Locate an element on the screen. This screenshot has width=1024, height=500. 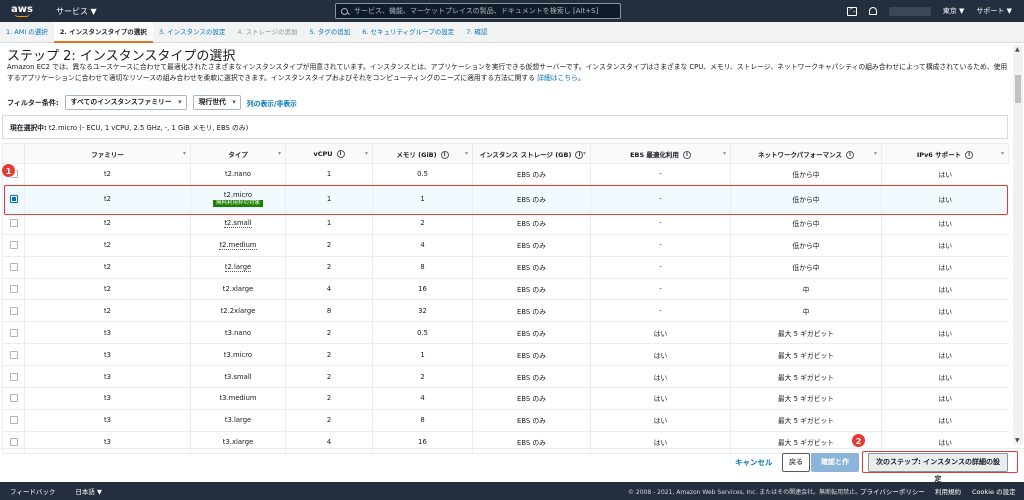
cell-type-value: t3.medium is located at coordinates (238, 398).